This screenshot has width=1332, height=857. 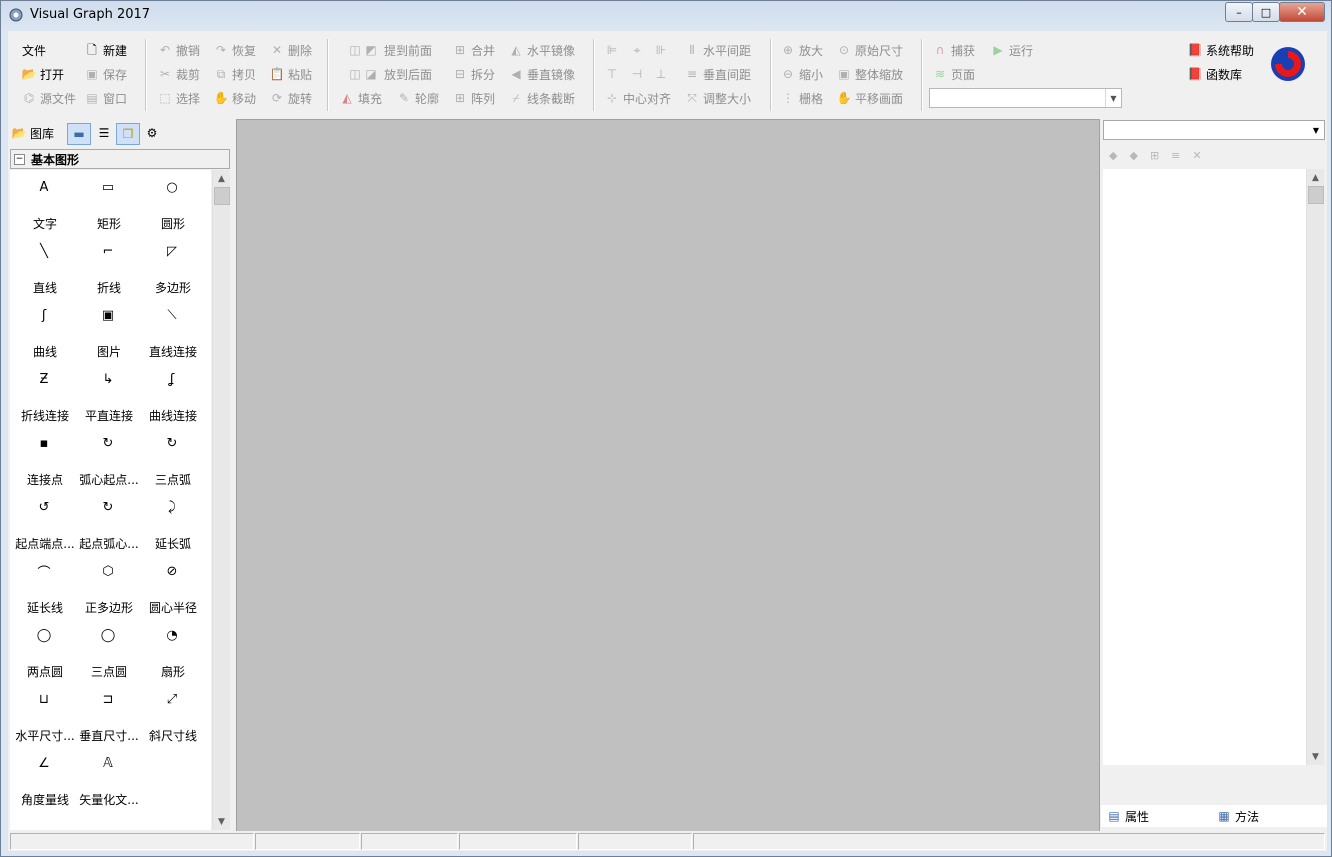 I want to click on object-select: ▼, so click(x=1214, y=130).